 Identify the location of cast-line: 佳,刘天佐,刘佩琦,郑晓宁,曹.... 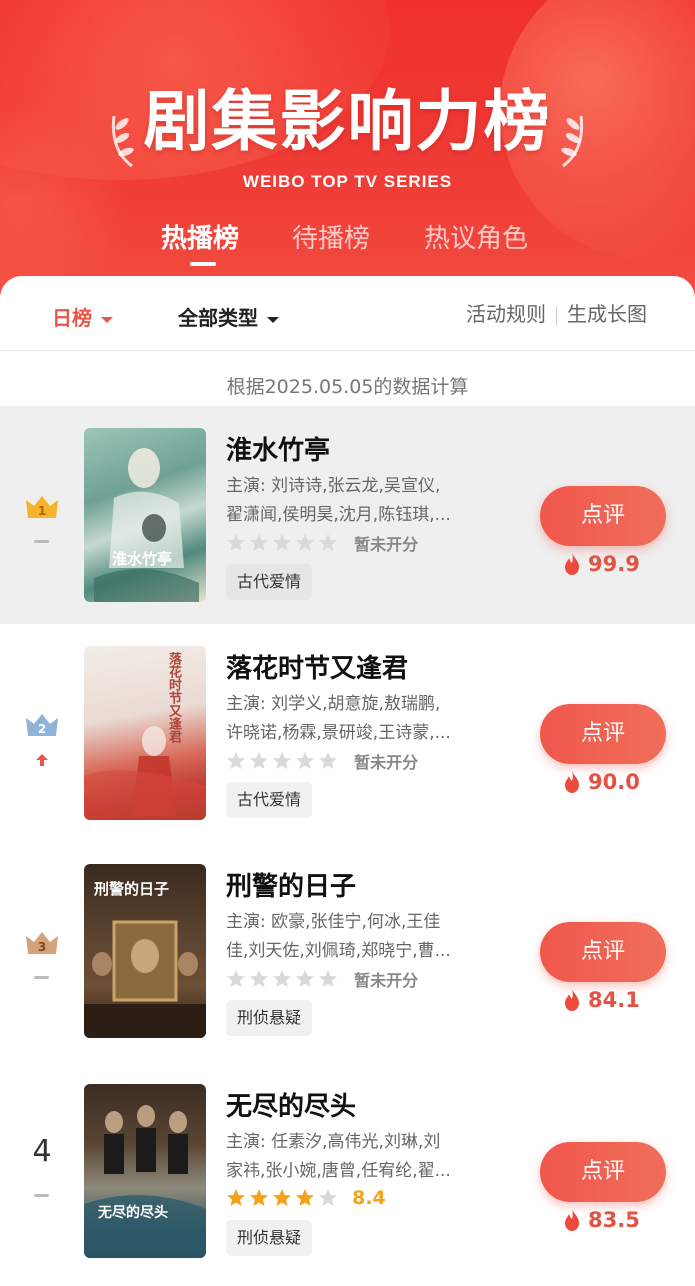
(338, 951).